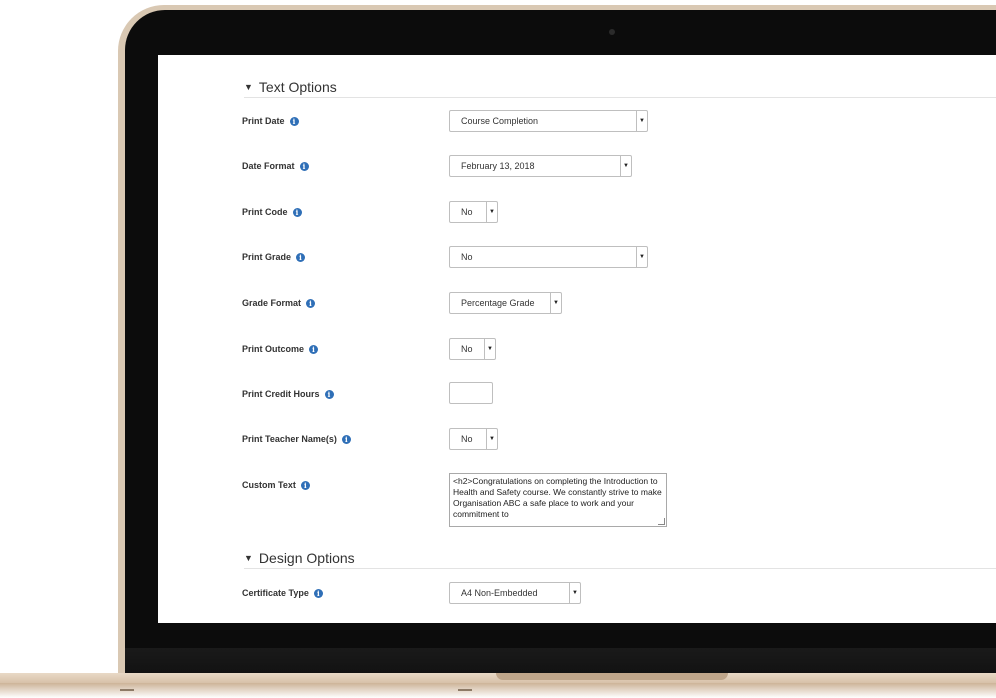 The height and width of the screenshot is (698, 996). I want to click on date-format-label: Date Format i, so click(275, 166).